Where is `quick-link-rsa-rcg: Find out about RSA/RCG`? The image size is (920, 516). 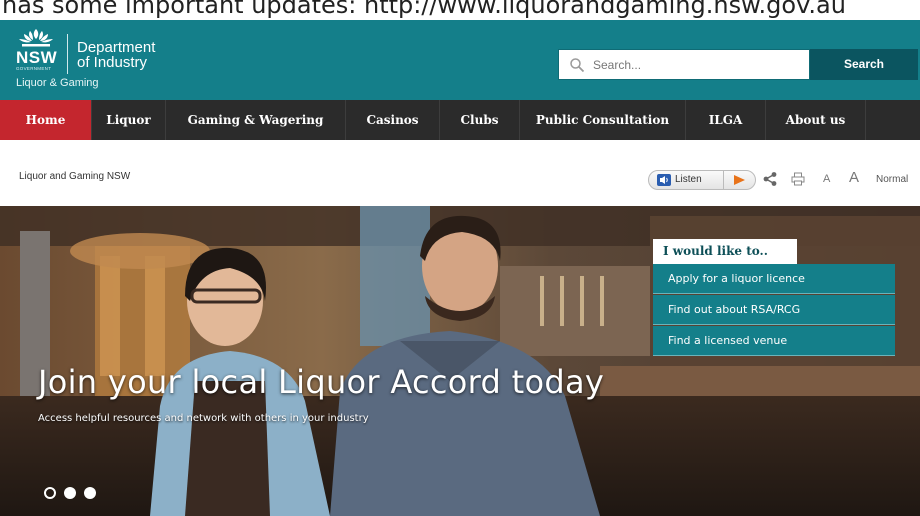 quick-link-rsa-rcg: Find out about RSA/RCG is located at coordinates (774, 310).